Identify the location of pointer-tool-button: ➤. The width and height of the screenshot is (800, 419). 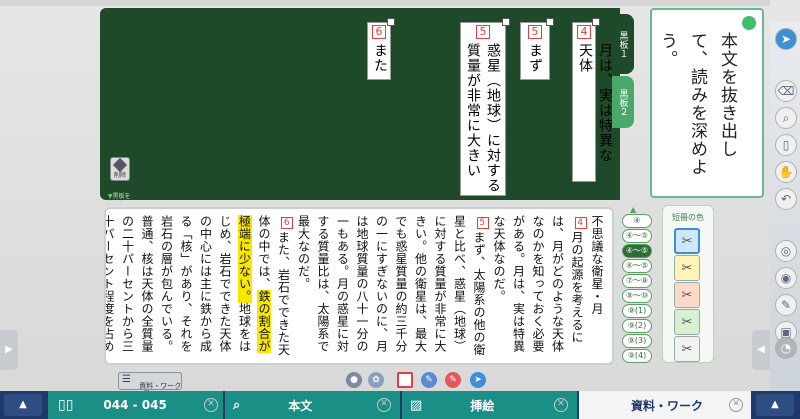
(786, 39).